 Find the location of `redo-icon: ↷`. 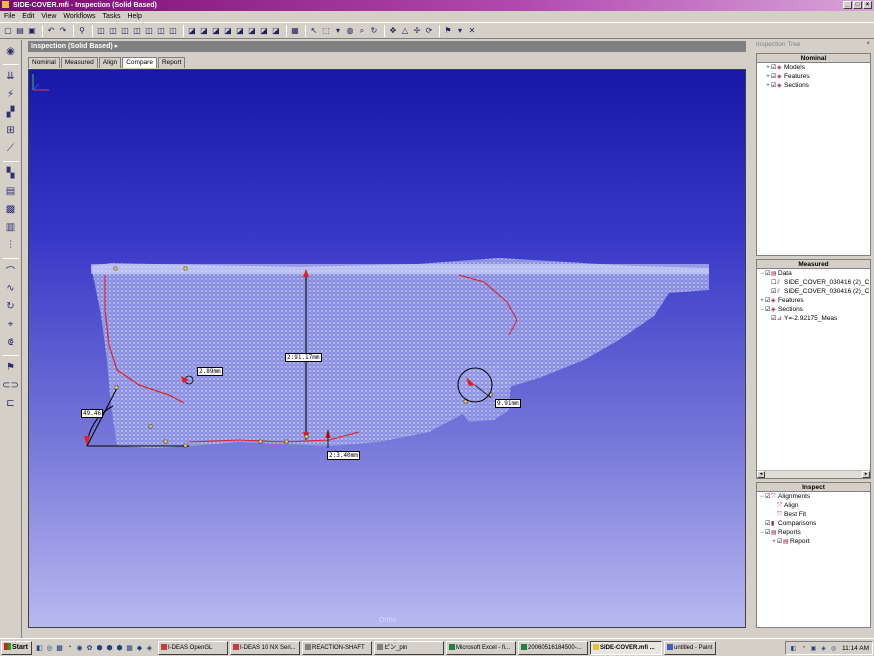

redo-icon: ↷ is located at coordinates (63, 31).